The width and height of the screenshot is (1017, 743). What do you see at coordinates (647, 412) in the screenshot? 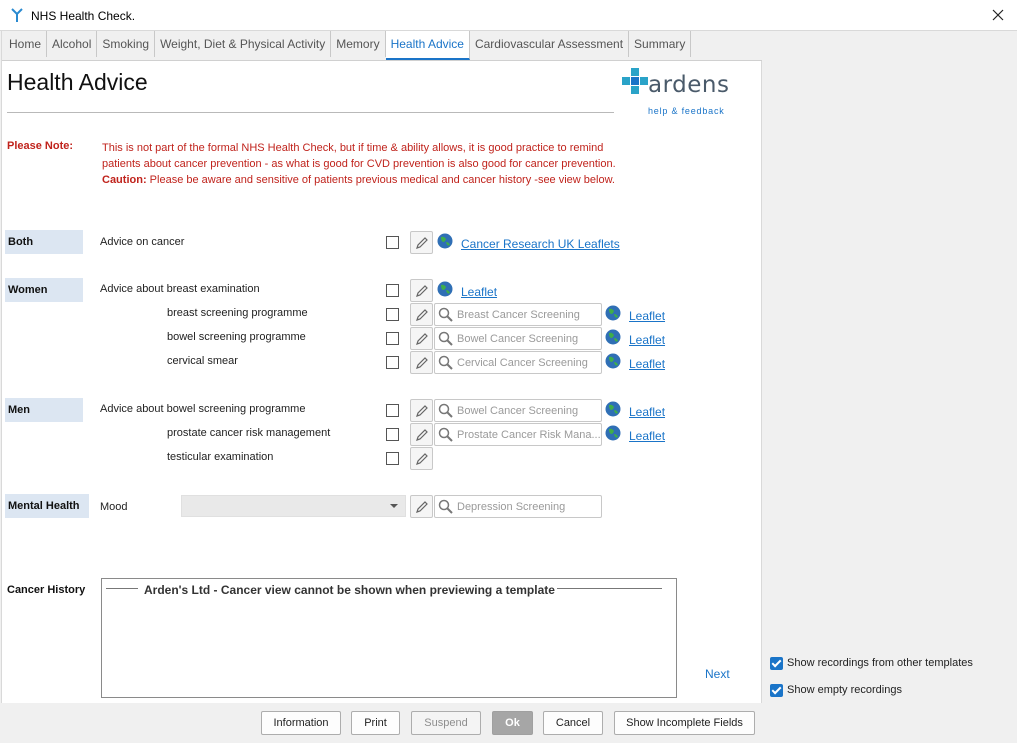
I see `bowel-men-leaflet-link: Leaflet` at bounding box center [647, 412].